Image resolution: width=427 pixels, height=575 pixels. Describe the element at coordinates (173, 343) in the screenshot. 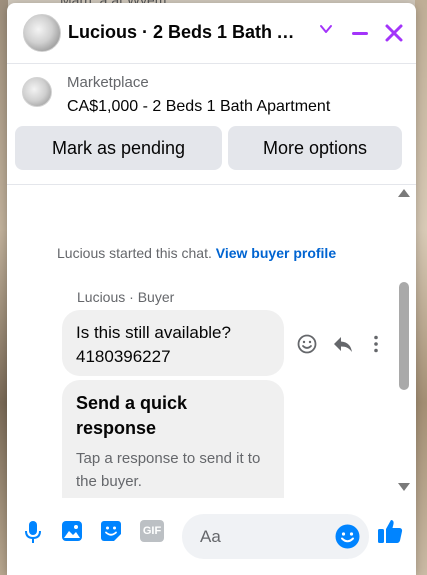

I see `message-bubble: Is this still available? 4180396227` at that location.